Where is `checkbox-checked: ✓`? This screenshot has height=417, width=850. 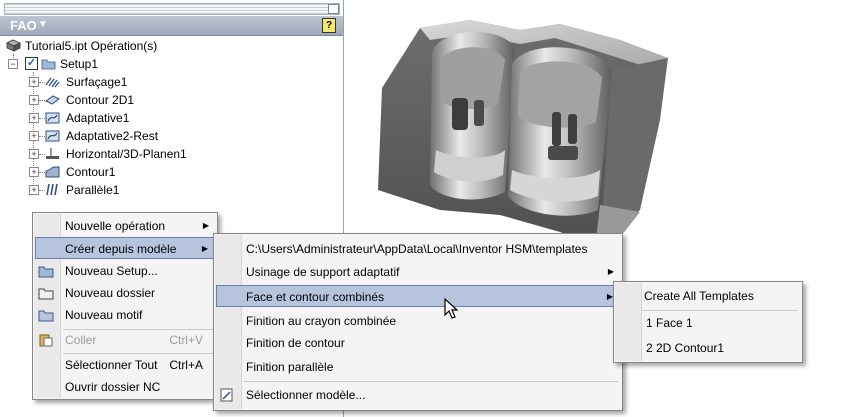 checkbox-checked: ✓ is located at coordinates (31, 63).